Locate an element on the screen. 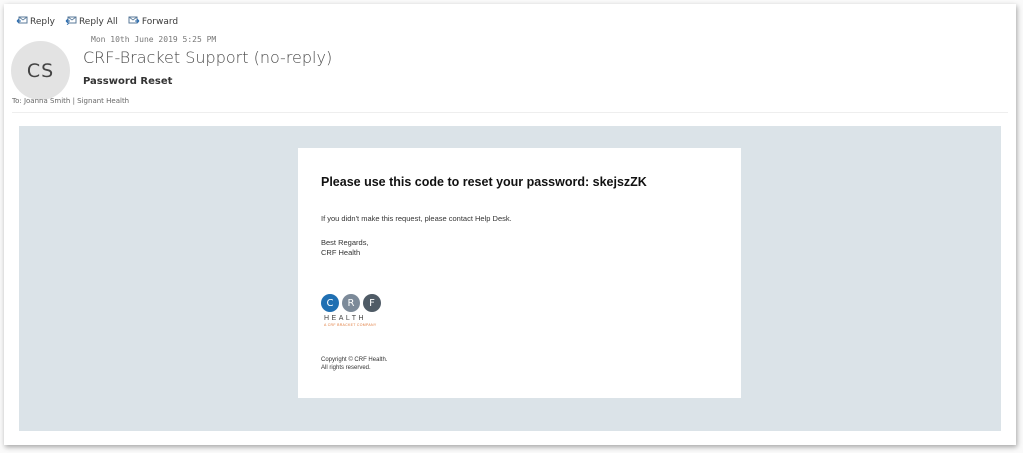 This screenshot has width=1023, height=453. reply-button: Reply is located at coordinates (35, 21).